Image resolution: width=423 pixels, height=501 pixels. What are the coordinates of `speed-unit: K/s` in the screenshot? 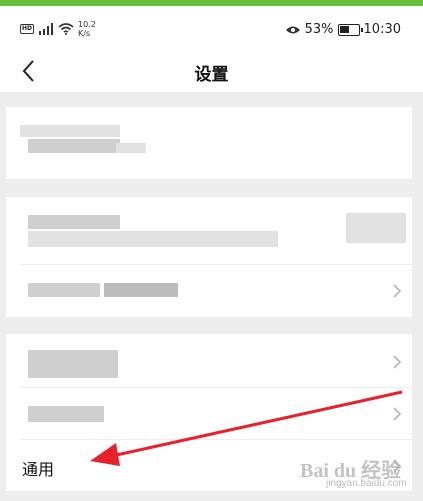 It's located at (84, 33).